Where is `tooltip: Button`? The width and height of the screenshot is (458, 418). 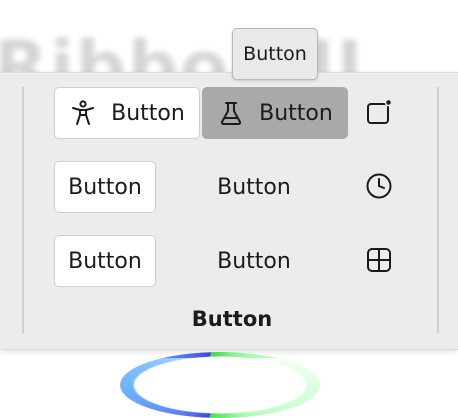 tooltip: Button is located at coordinates (275, 54).